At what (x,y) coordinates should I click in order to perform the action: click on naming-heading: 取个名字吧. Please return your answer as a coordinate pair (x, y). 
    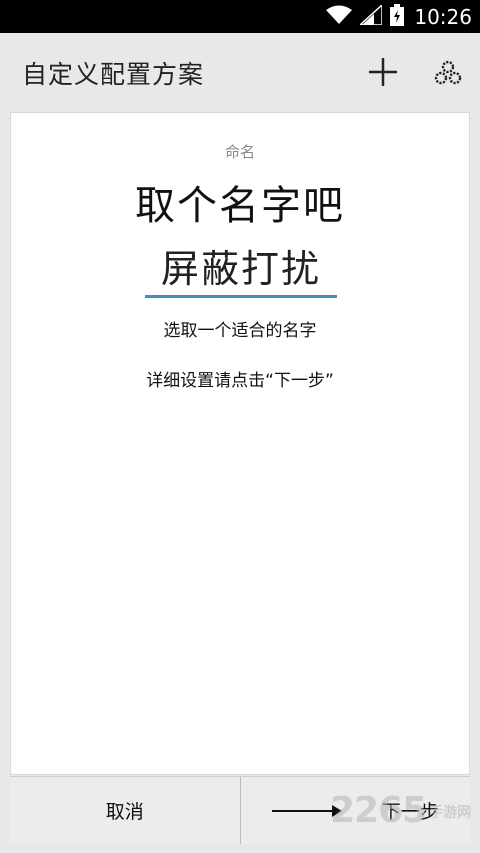
    Looking at the image, I should click on (240, 206).